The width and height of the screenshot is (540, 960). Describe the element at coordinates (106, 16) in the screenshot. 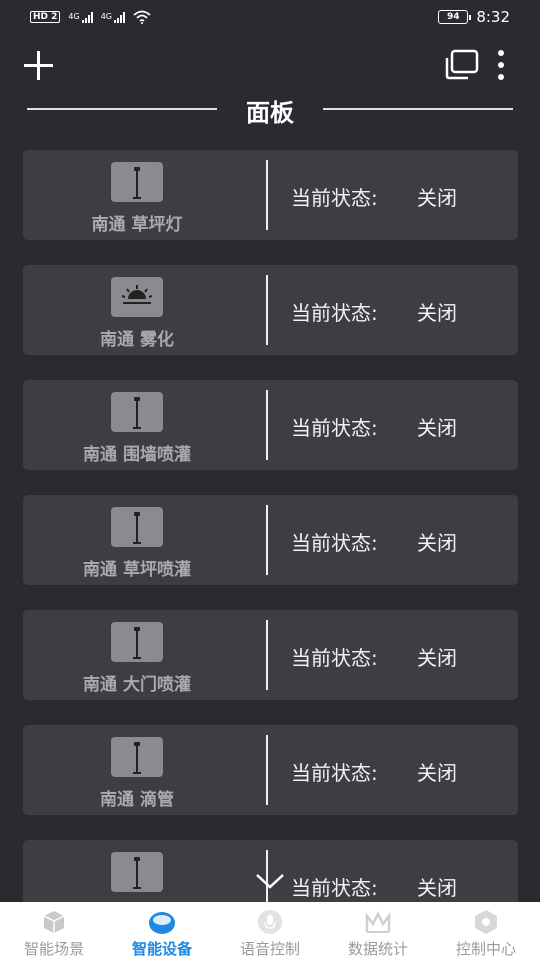

I see `network-type-2: 4G` at that location.